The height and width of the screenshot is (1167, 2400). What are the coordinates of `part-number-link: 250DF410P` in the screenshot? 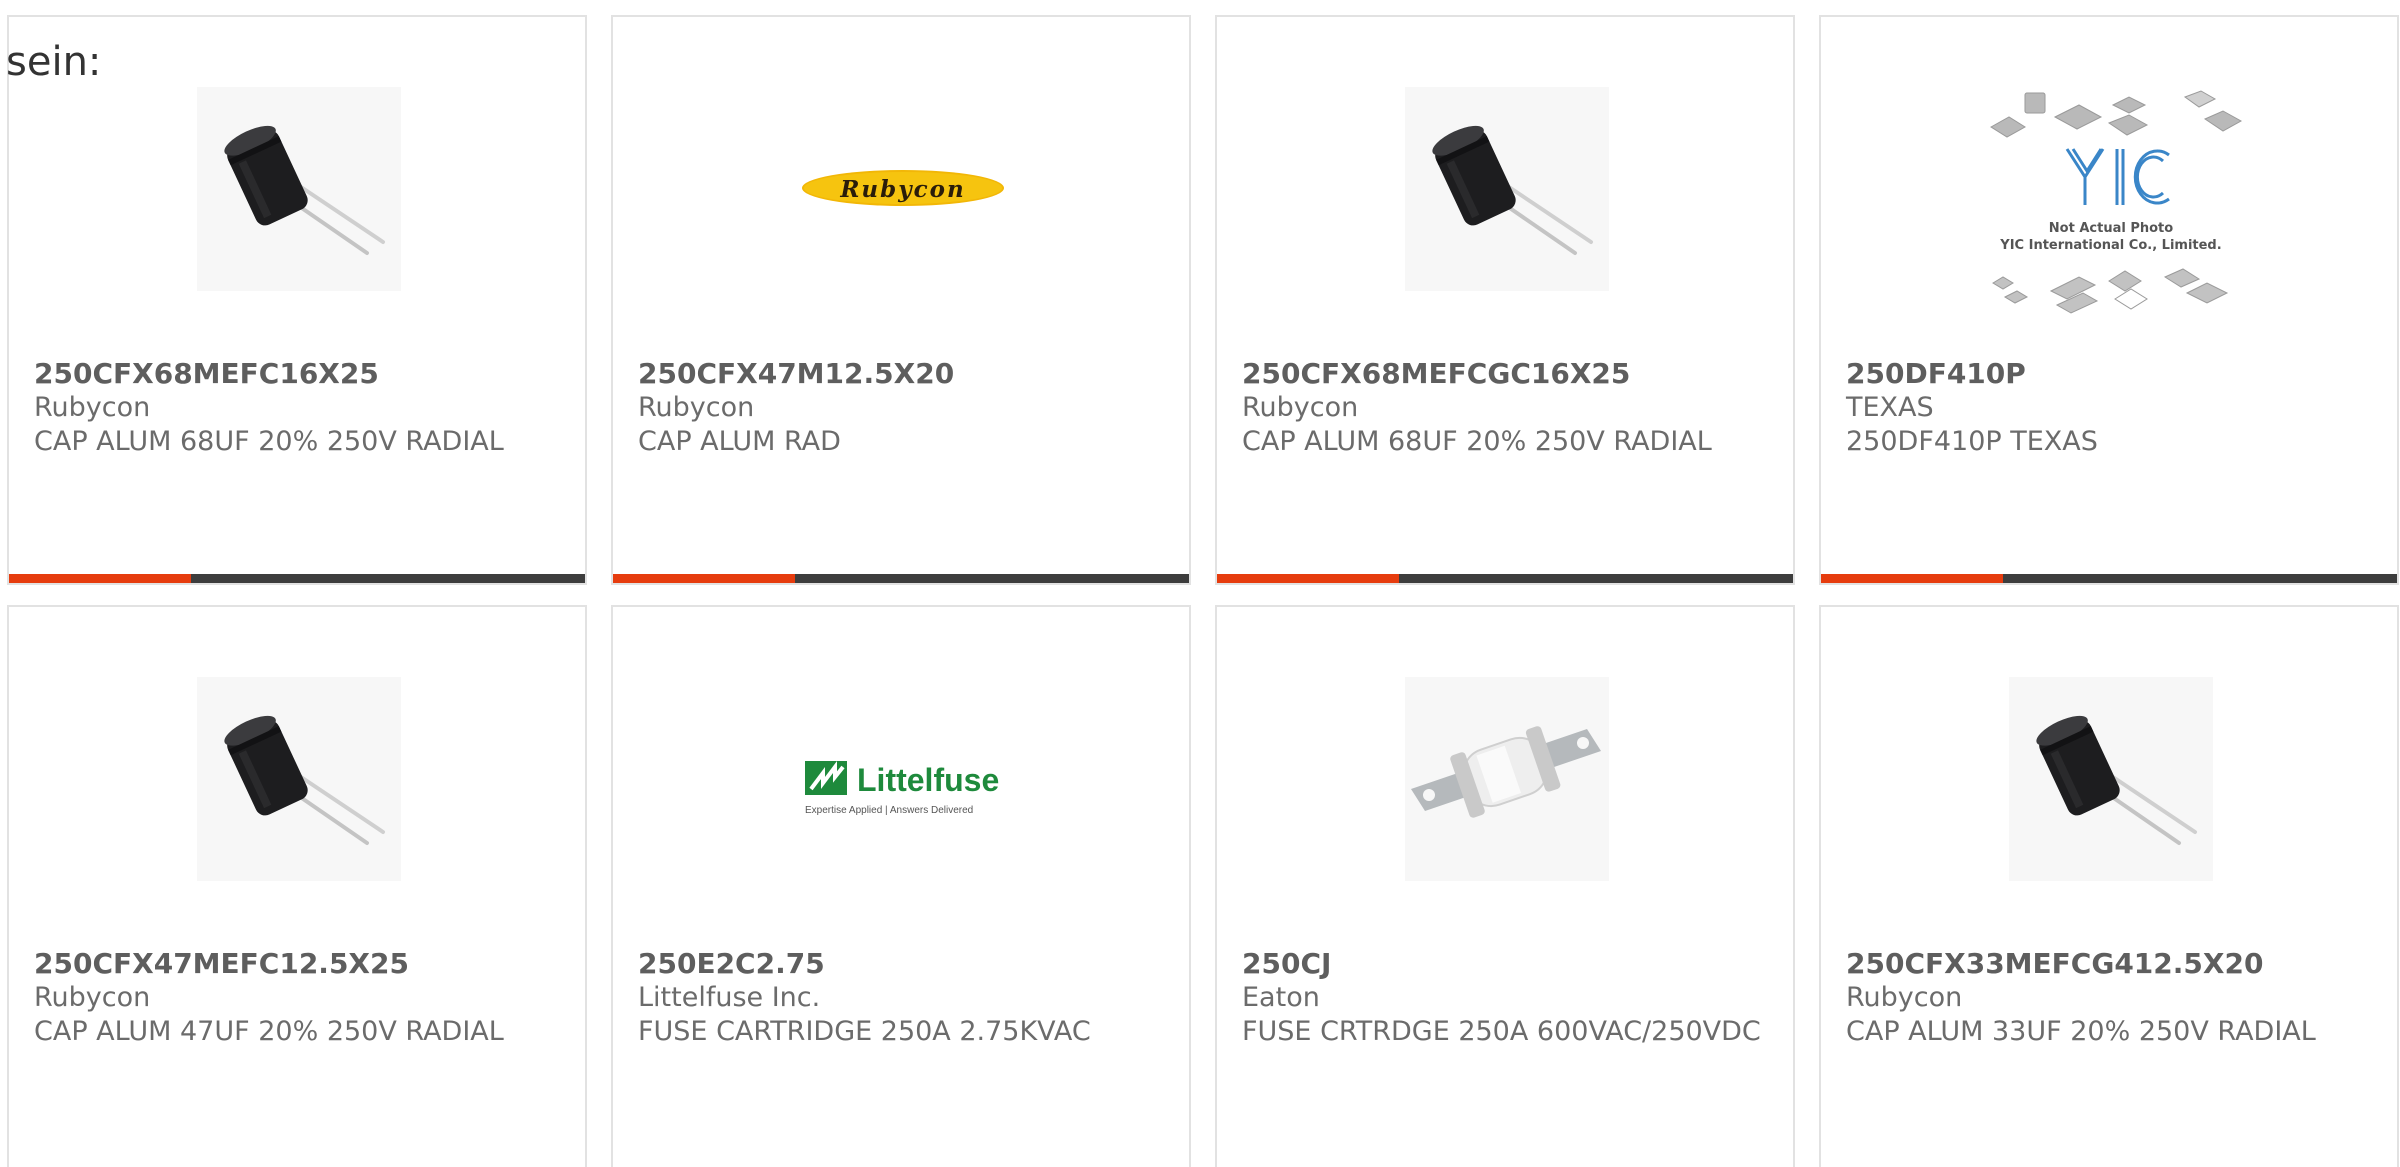 It's located at (2111, 374).